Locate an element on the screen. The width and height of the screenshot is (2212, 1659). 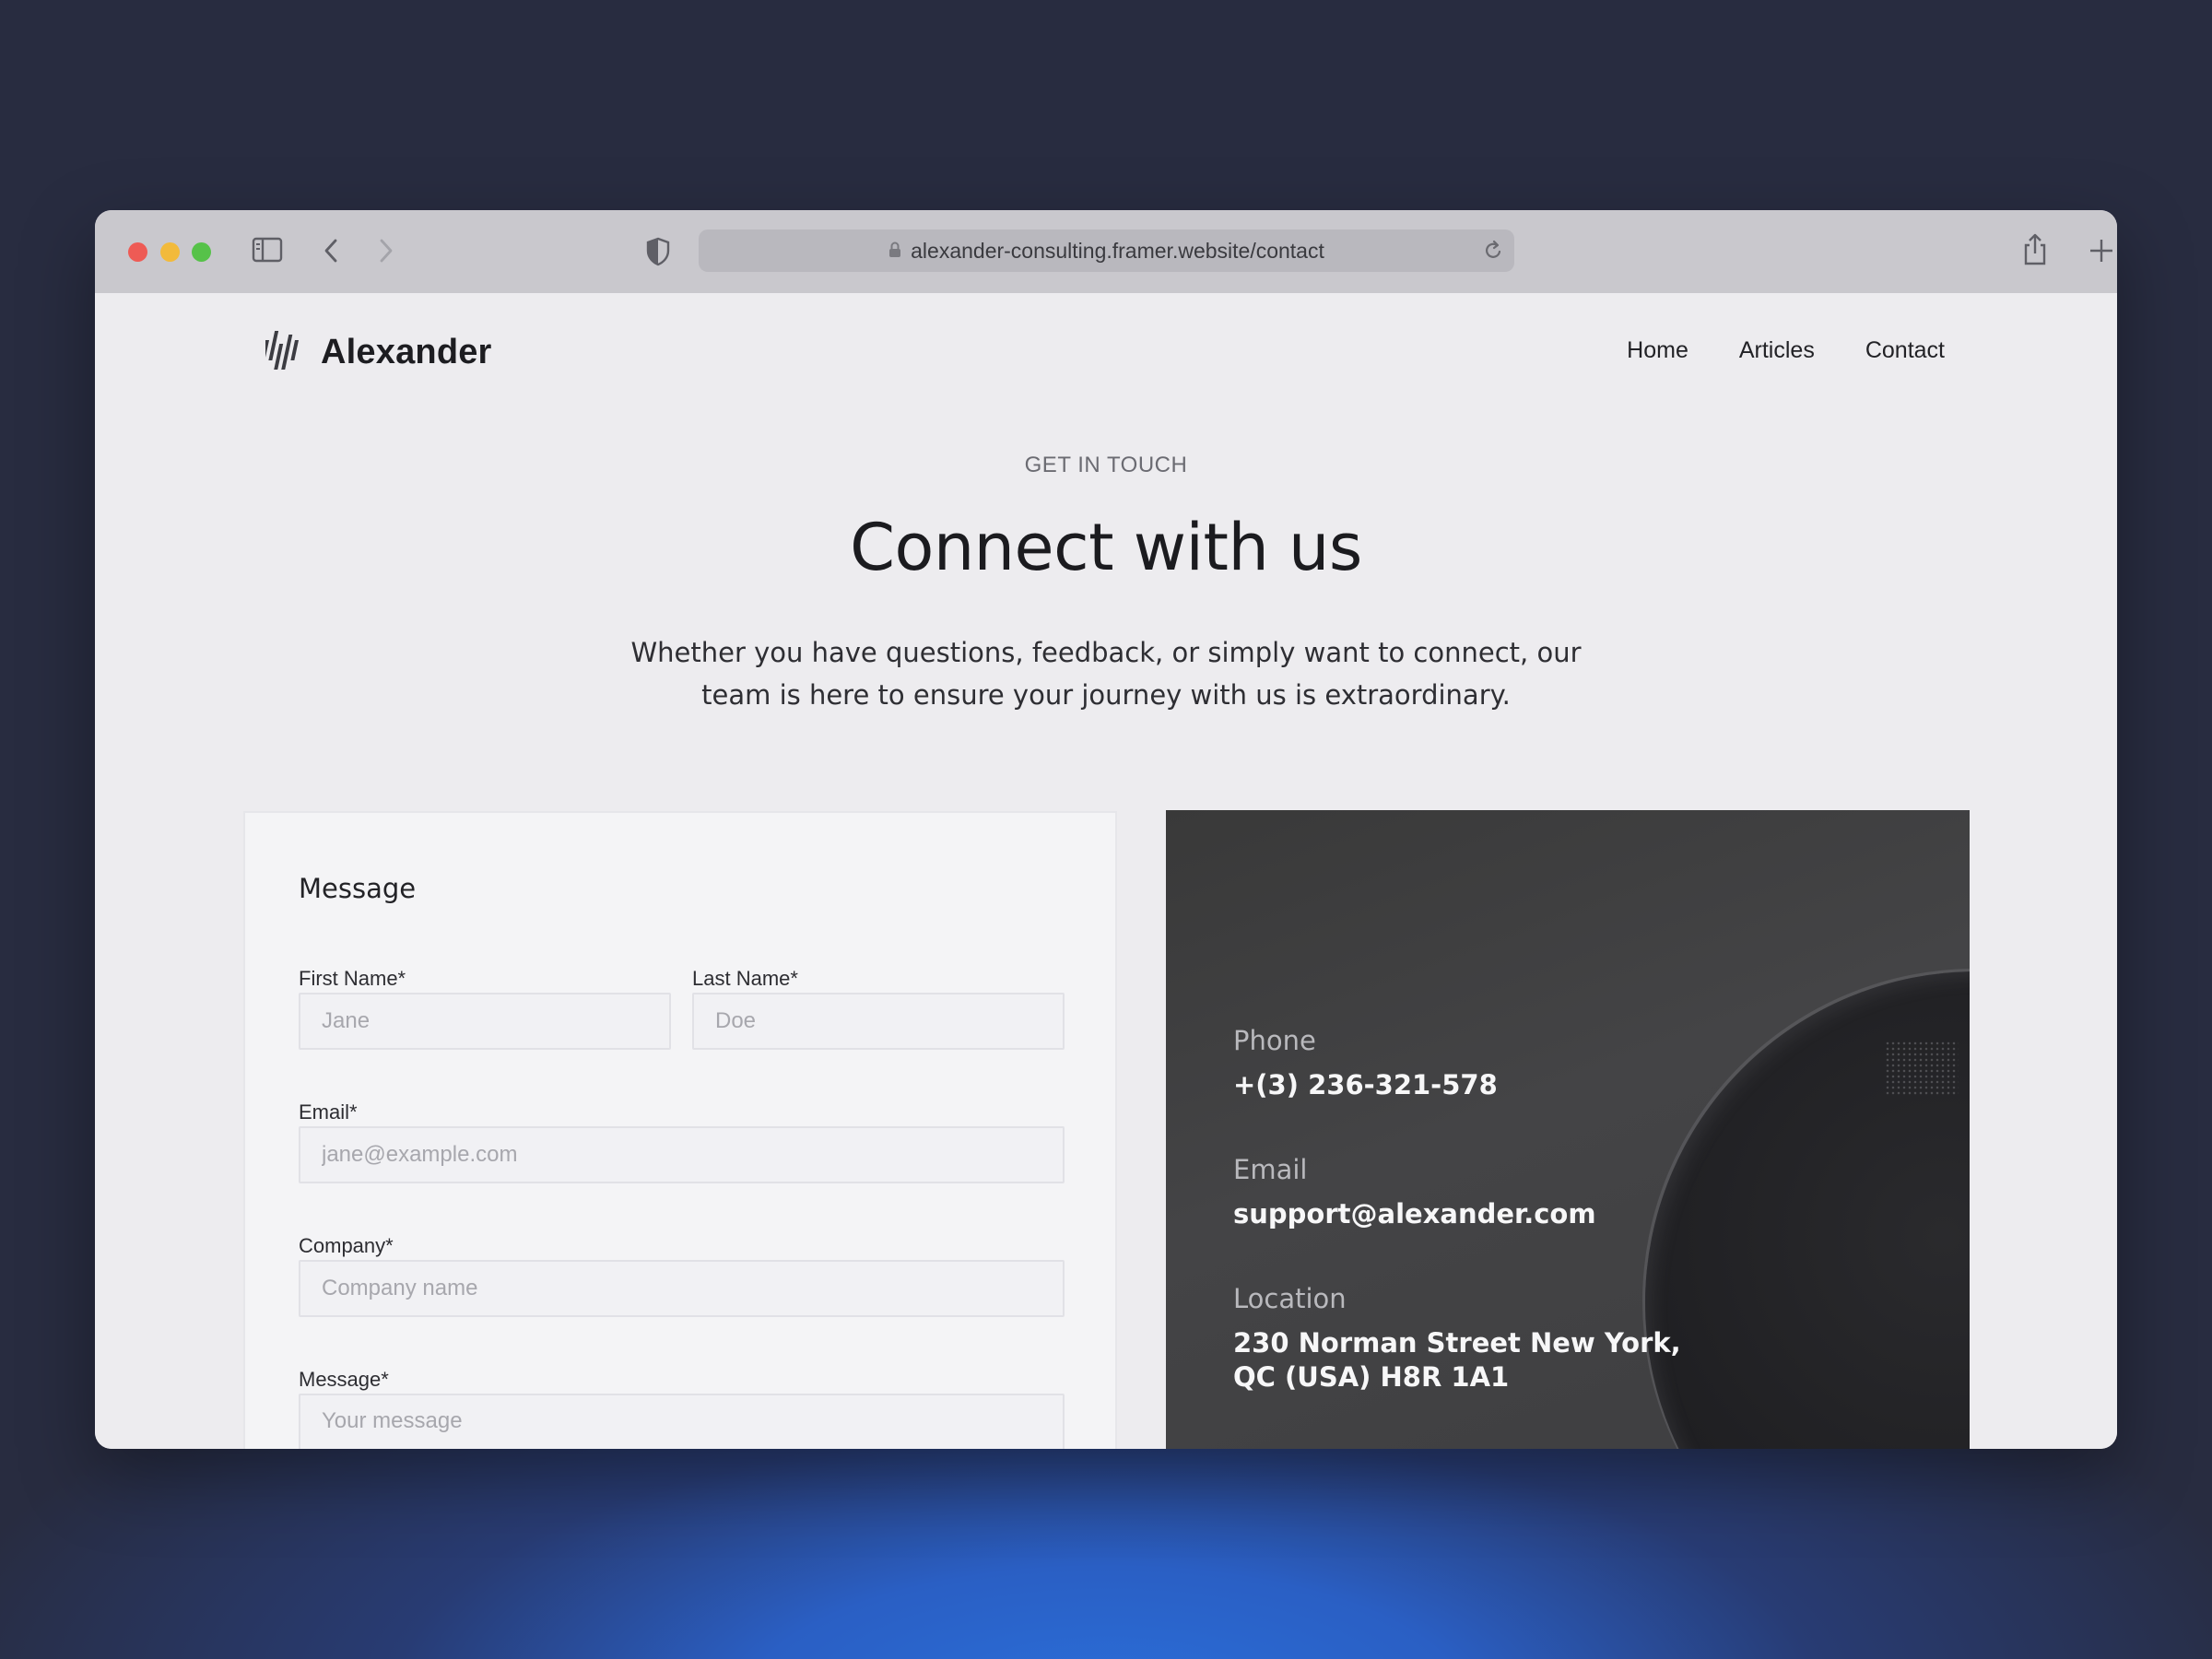
phone-label: Phone is located at coordinates (1274, 1040).